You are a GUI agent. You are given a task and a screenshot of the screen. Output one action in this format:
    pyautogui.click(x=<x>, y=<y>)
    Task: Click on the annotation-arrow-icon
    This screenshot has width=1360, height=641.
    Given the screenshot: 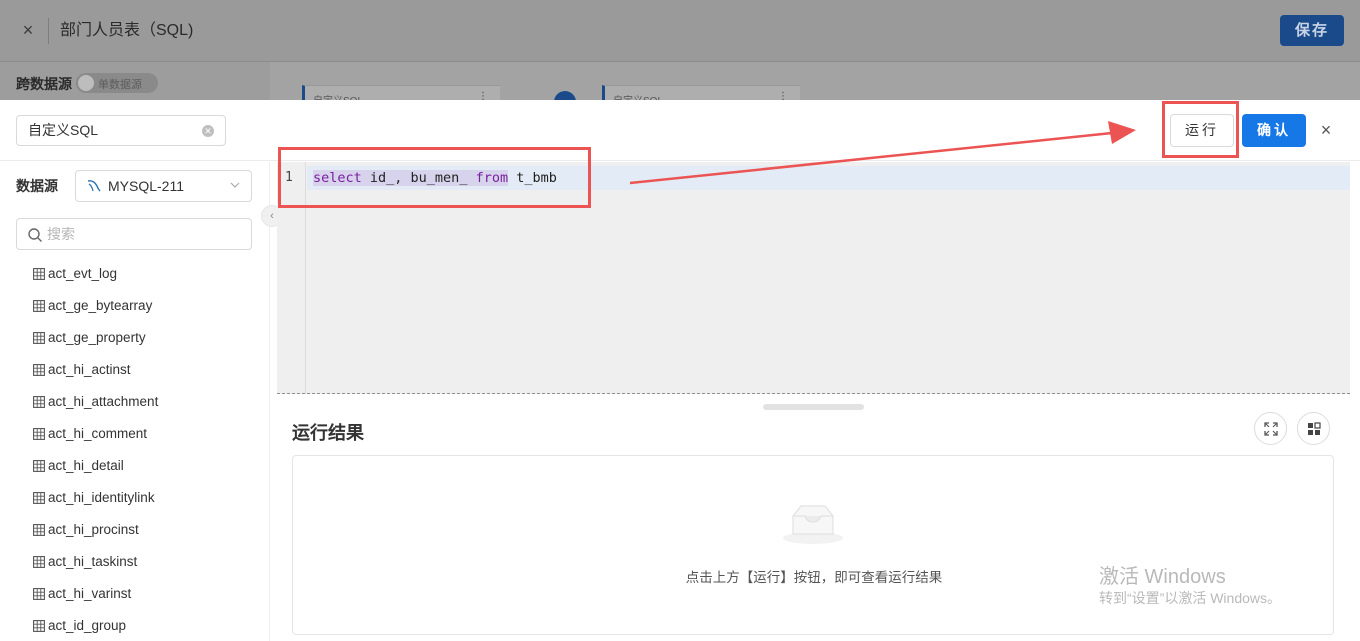 What is the action you would take?
    pyautogui.click(x=882, y=153)
    